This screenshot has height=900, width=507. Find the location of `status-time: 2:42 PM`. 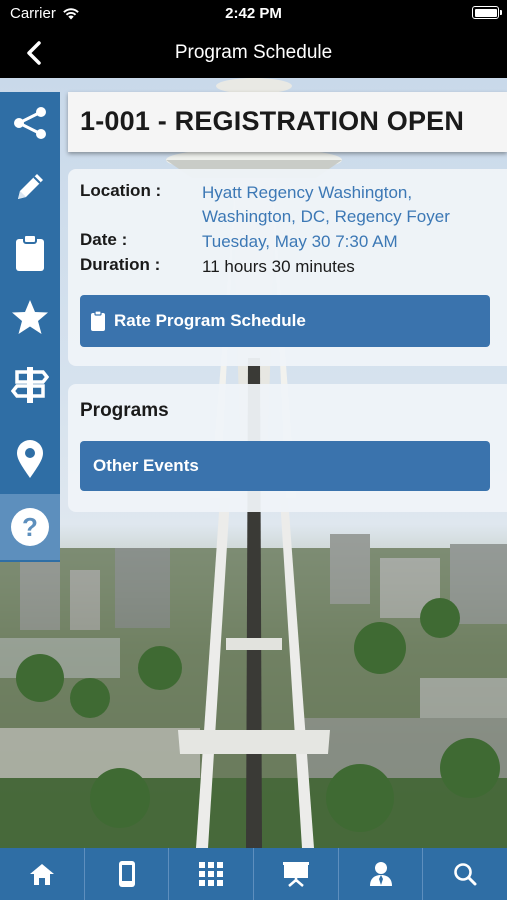

status-time: 2:42 PM is located at coordinates (253, 13).